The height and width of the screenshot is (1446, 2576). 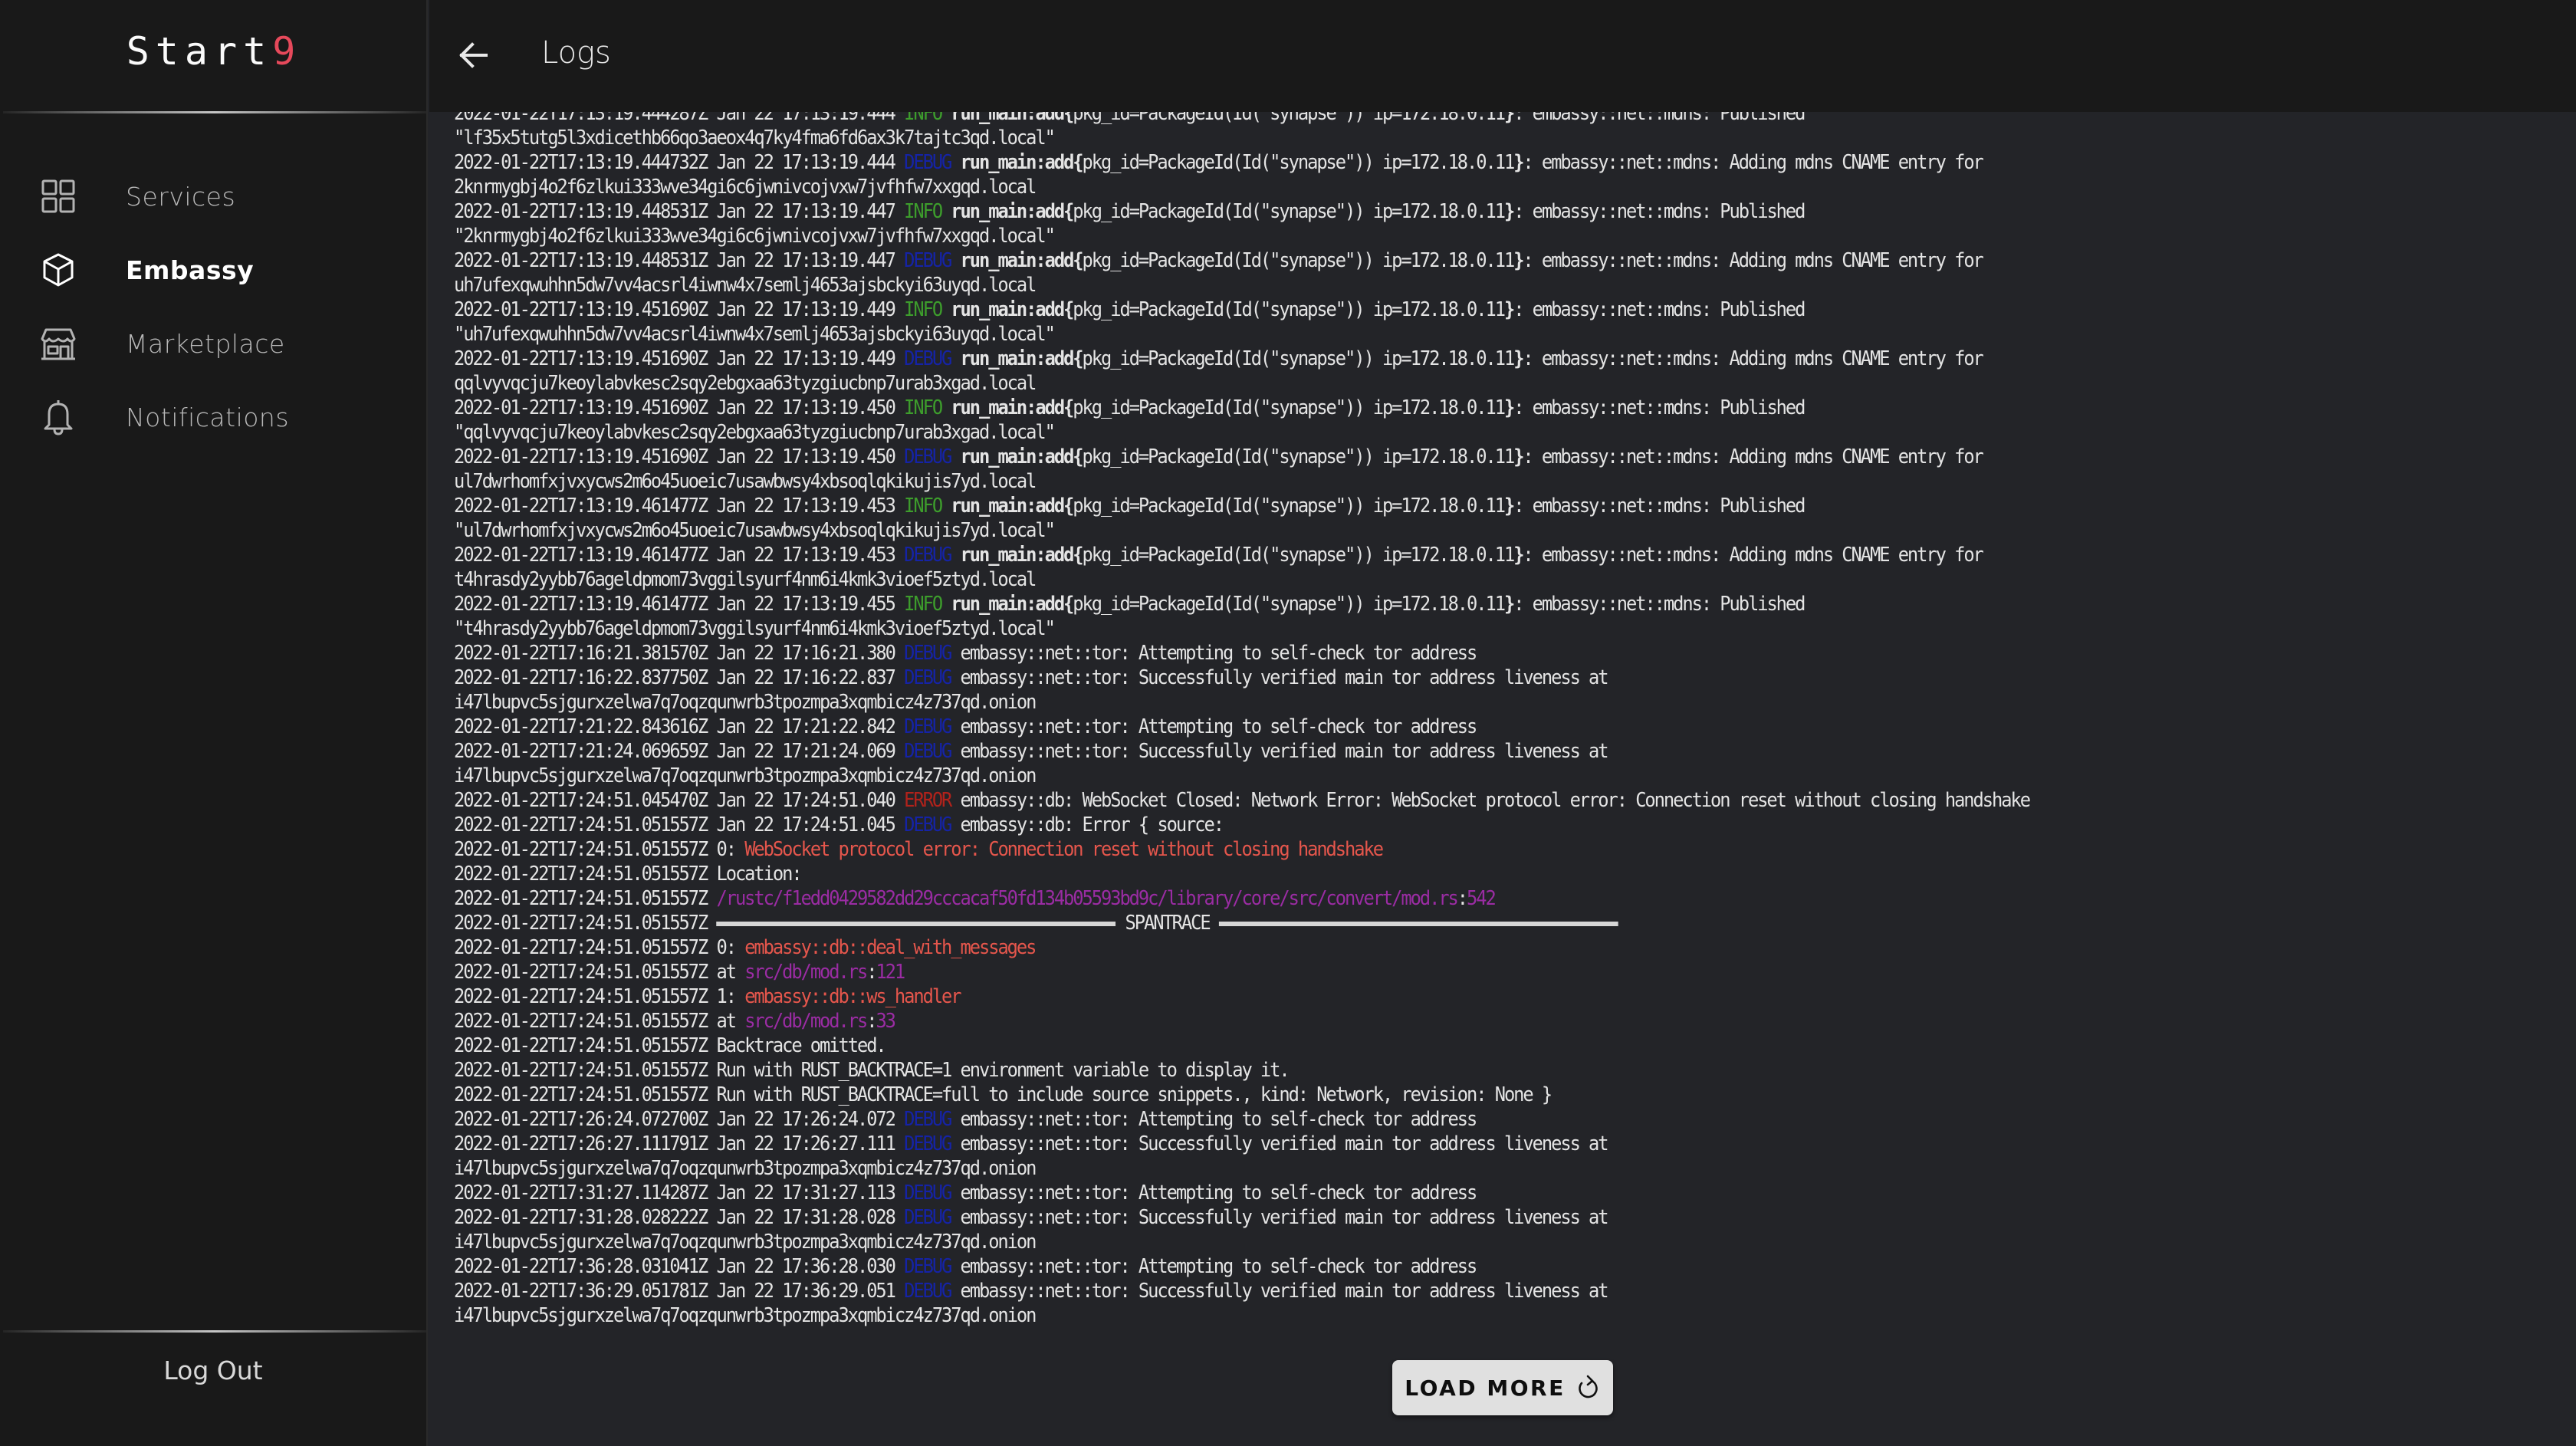 What do you see at coordinates (886, 1022) in the screenshot?
I see `log-text: 33` at bounding box center [886, 1022].